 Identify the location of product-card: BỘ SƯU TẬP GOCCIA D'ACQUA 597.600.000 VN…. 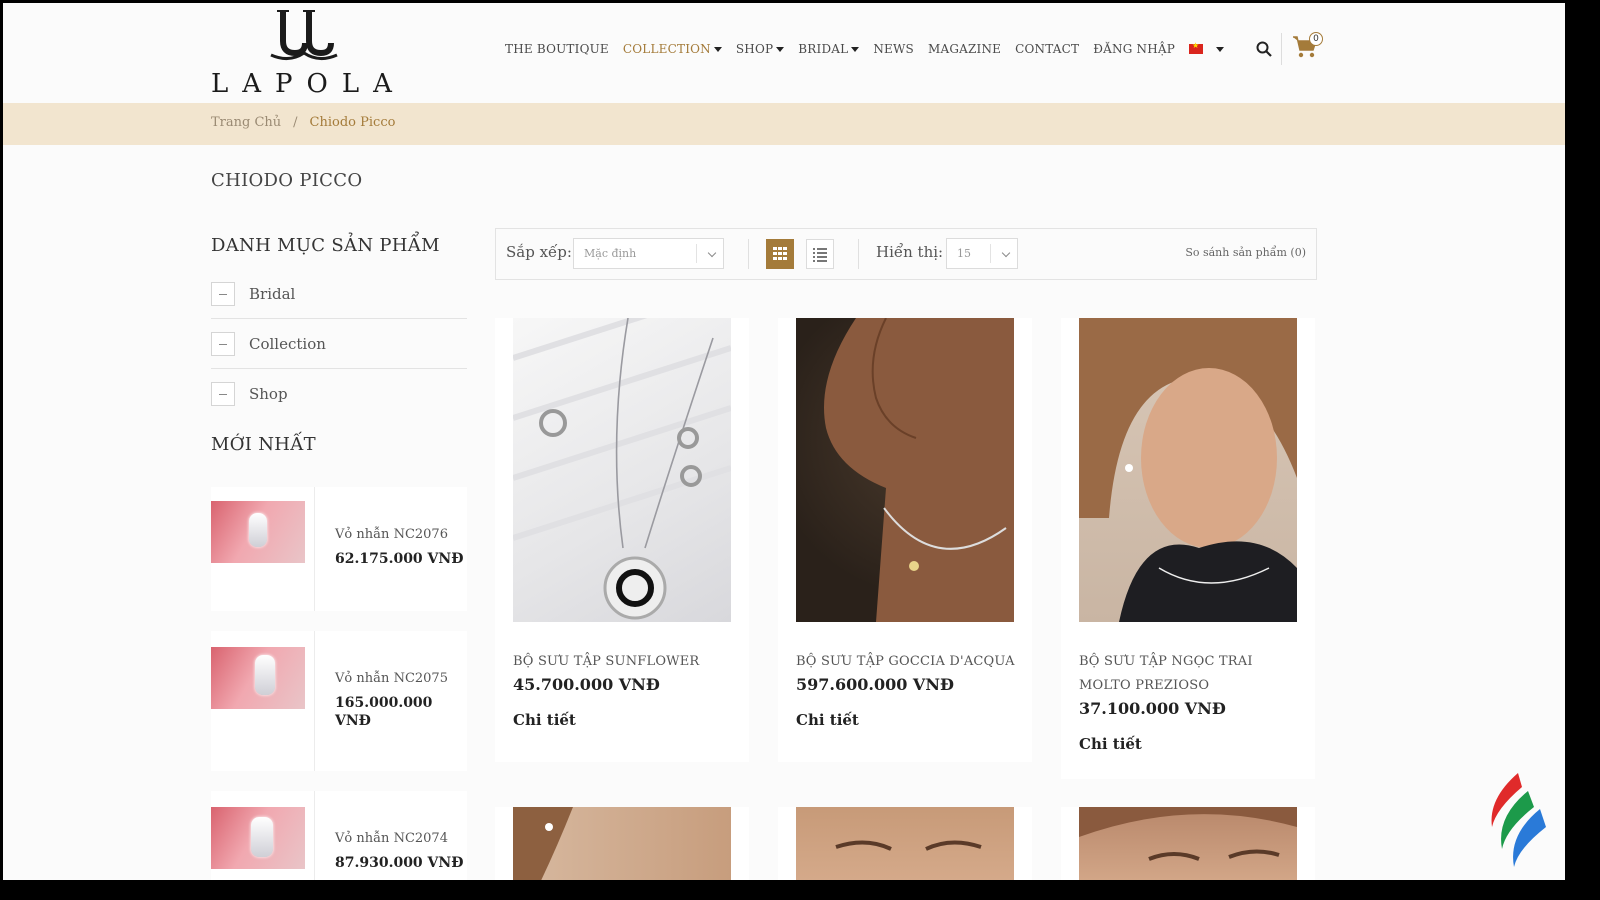
(905, 540).